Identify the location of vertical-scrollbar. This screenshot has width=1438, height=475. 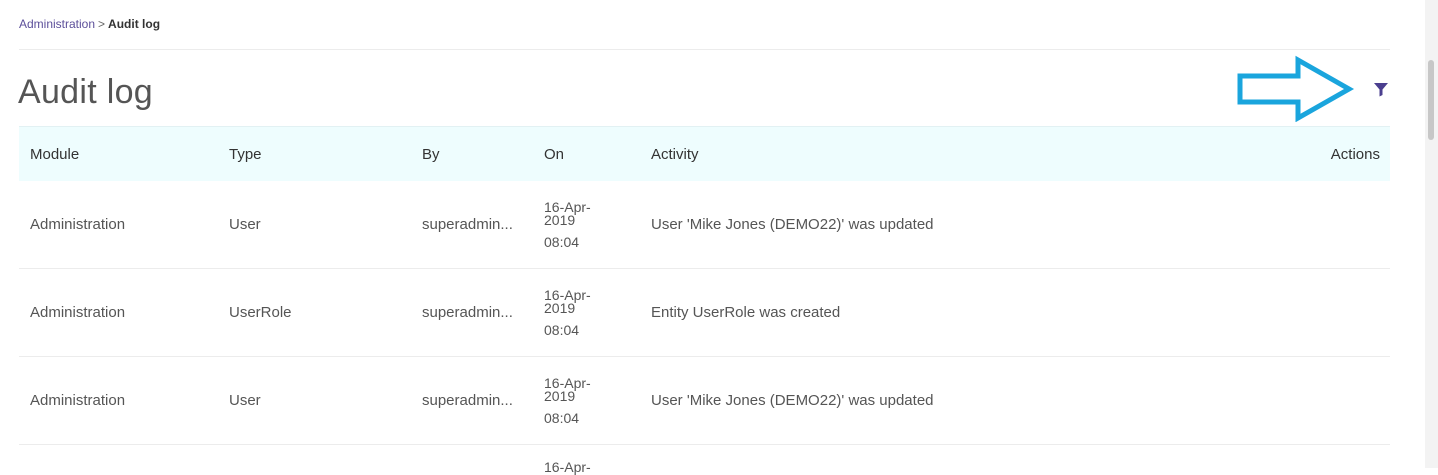
(1431, 234).